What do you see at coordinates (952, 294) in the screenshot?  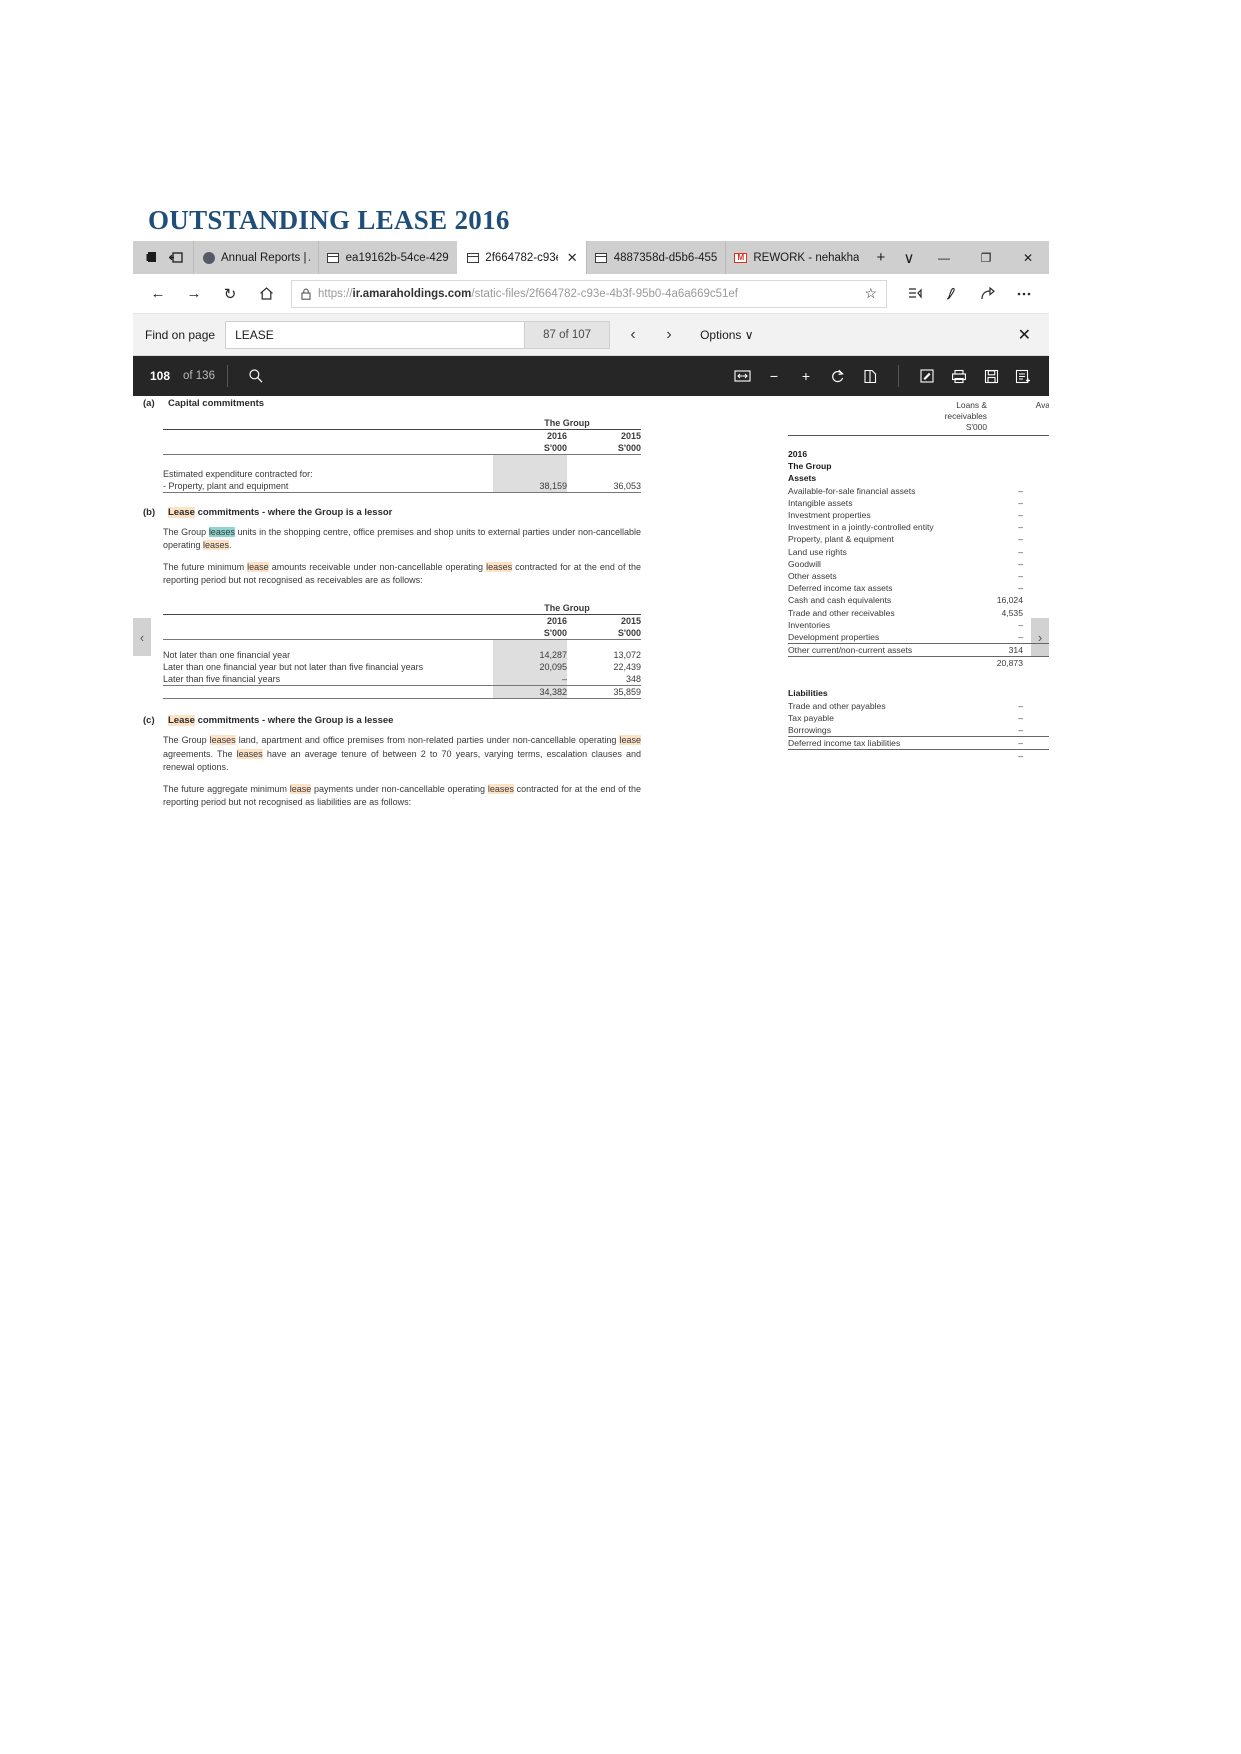 I see `notes-pen-icon` at bounding box center [952, 294].